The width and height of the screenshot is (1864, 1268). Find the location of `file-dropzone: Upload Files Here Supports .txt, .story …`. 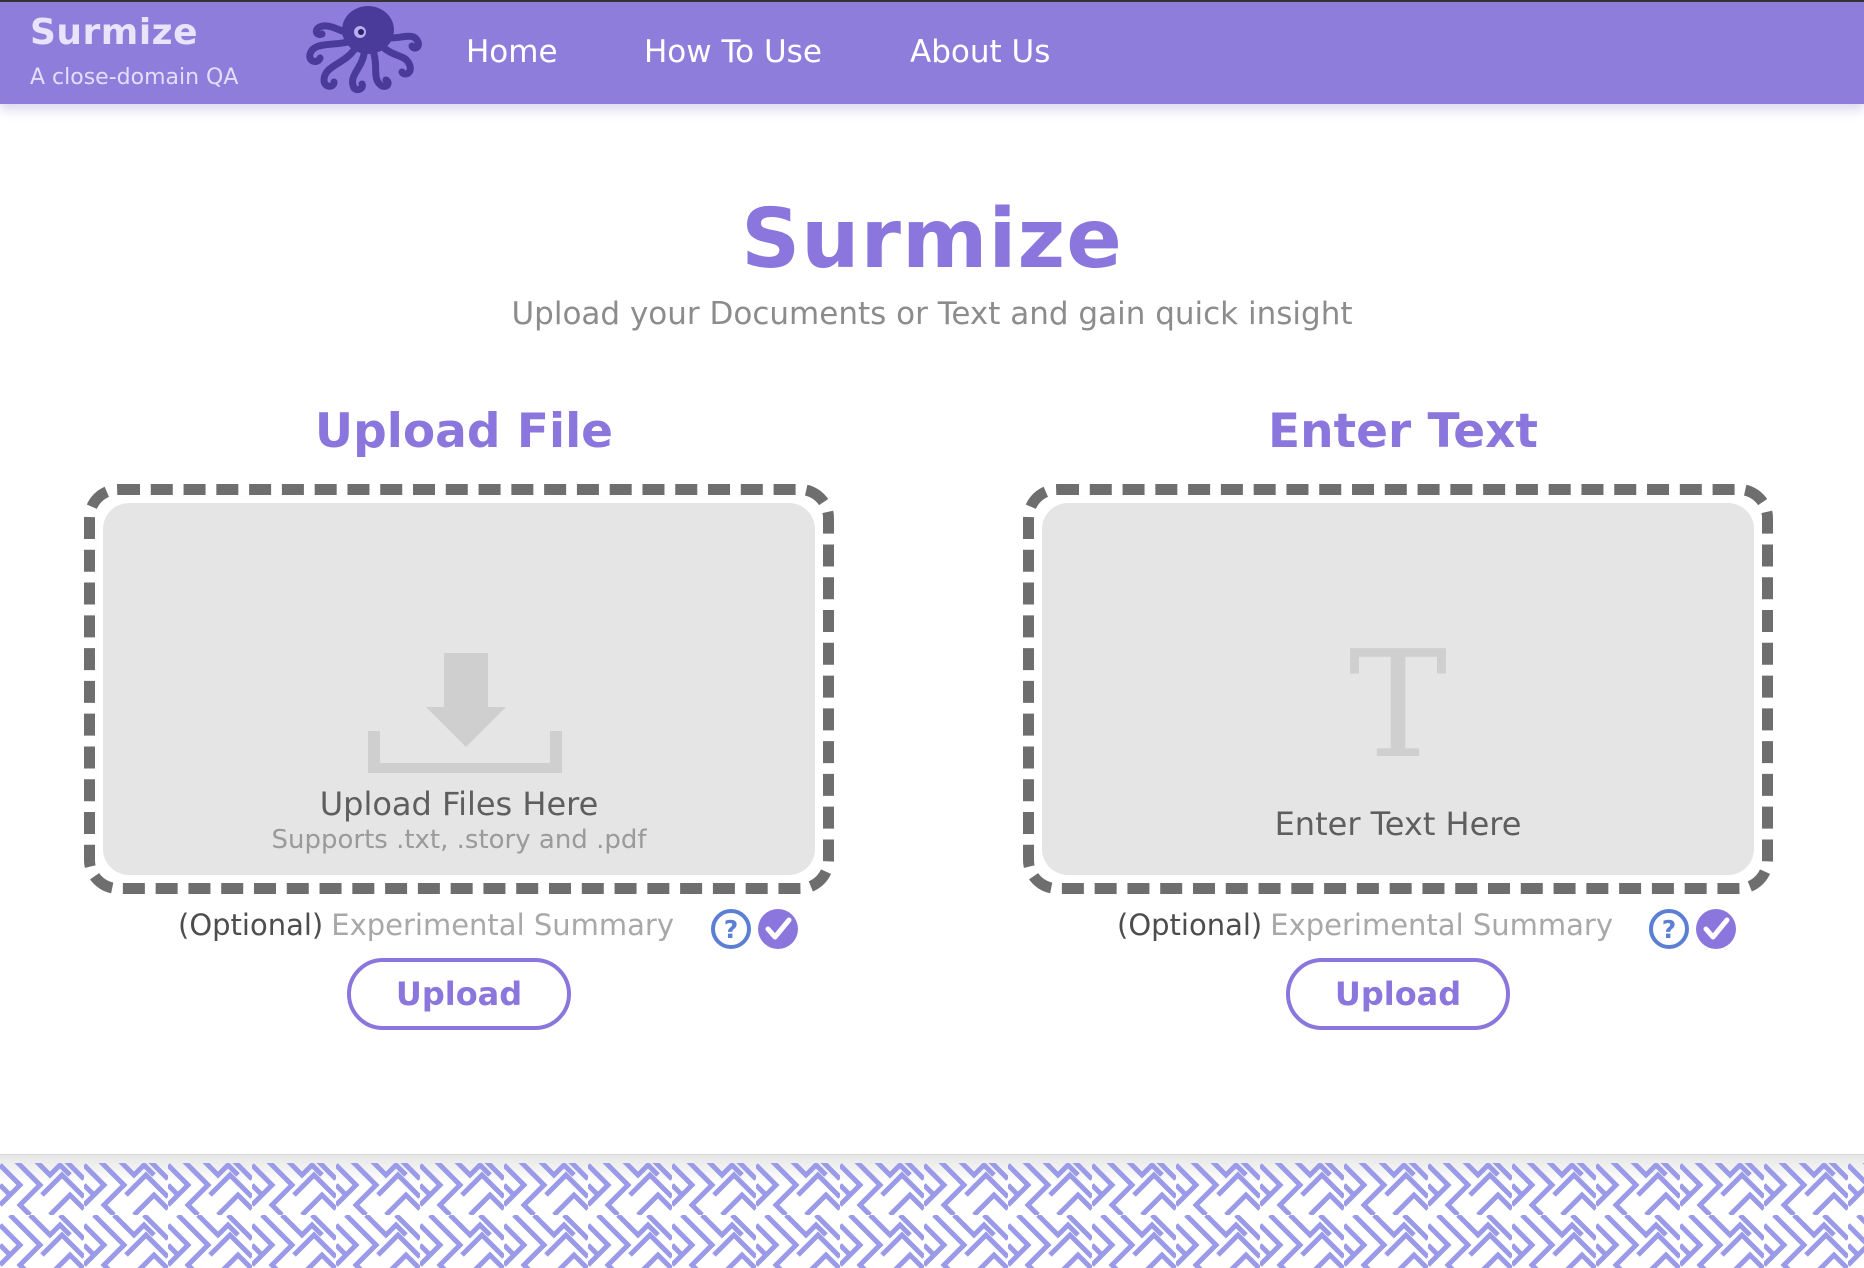

file-dropzone: Upload Files Here Supports .txt, .story … is located at coordinates (459, 689).